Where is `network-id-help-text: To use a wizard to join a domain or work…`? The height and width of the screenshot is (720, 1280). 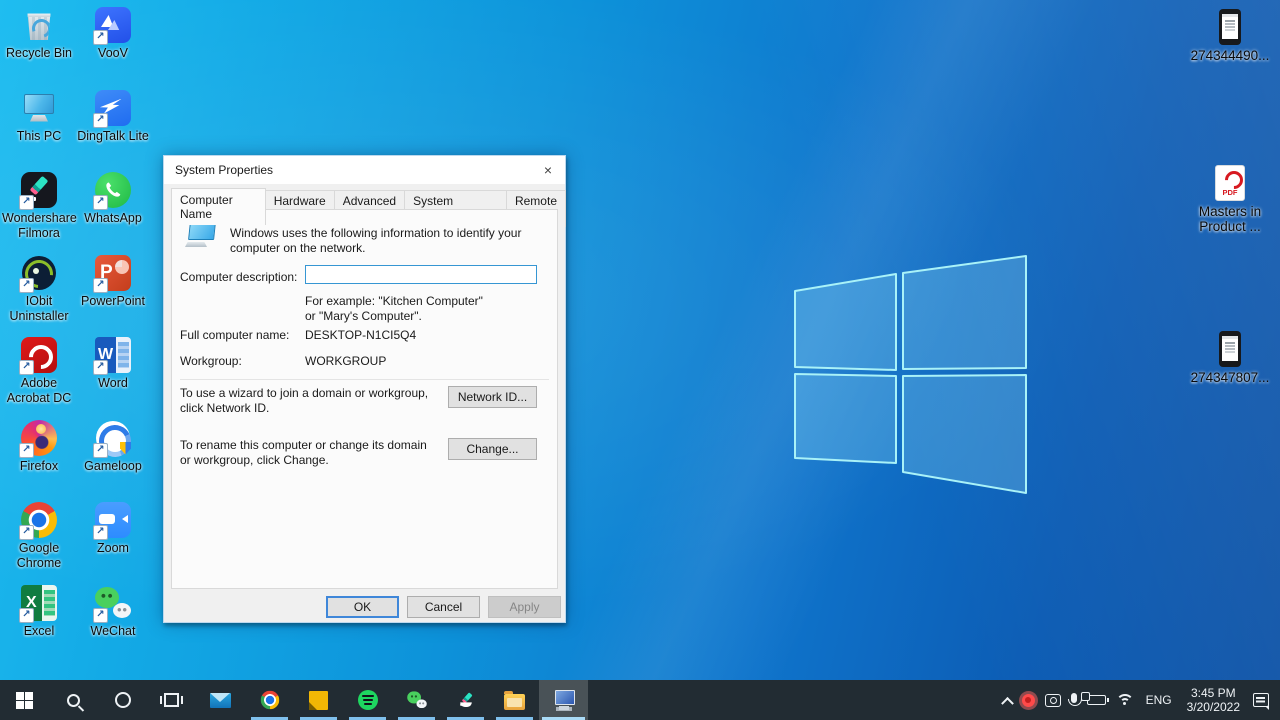
network-id-help-text: To use a wizard to join a domain or work… is located at coordinates (304, 400).